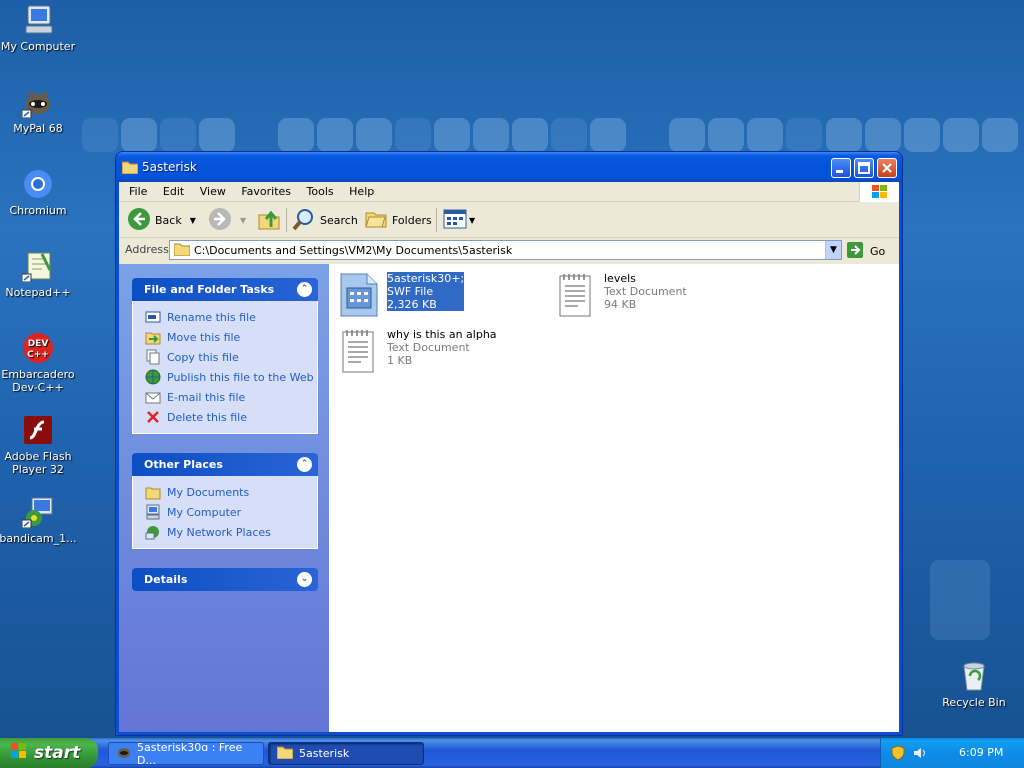 This screenshot has height=768, width=1024. Describe the element at coordinates (865, 251) in the screenshot. I see `go-button: Go` at that location.